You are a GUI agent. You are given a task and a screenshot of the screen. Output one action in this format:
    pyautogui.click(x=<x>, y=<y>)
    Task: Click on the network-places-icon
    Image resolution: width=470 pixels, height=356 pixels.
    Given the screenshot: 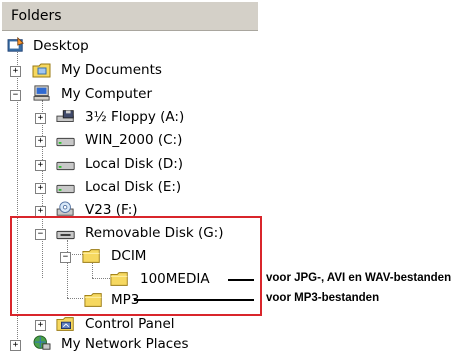 What is the action you would take?
    pyautogui.click(x=42, y=342)
    